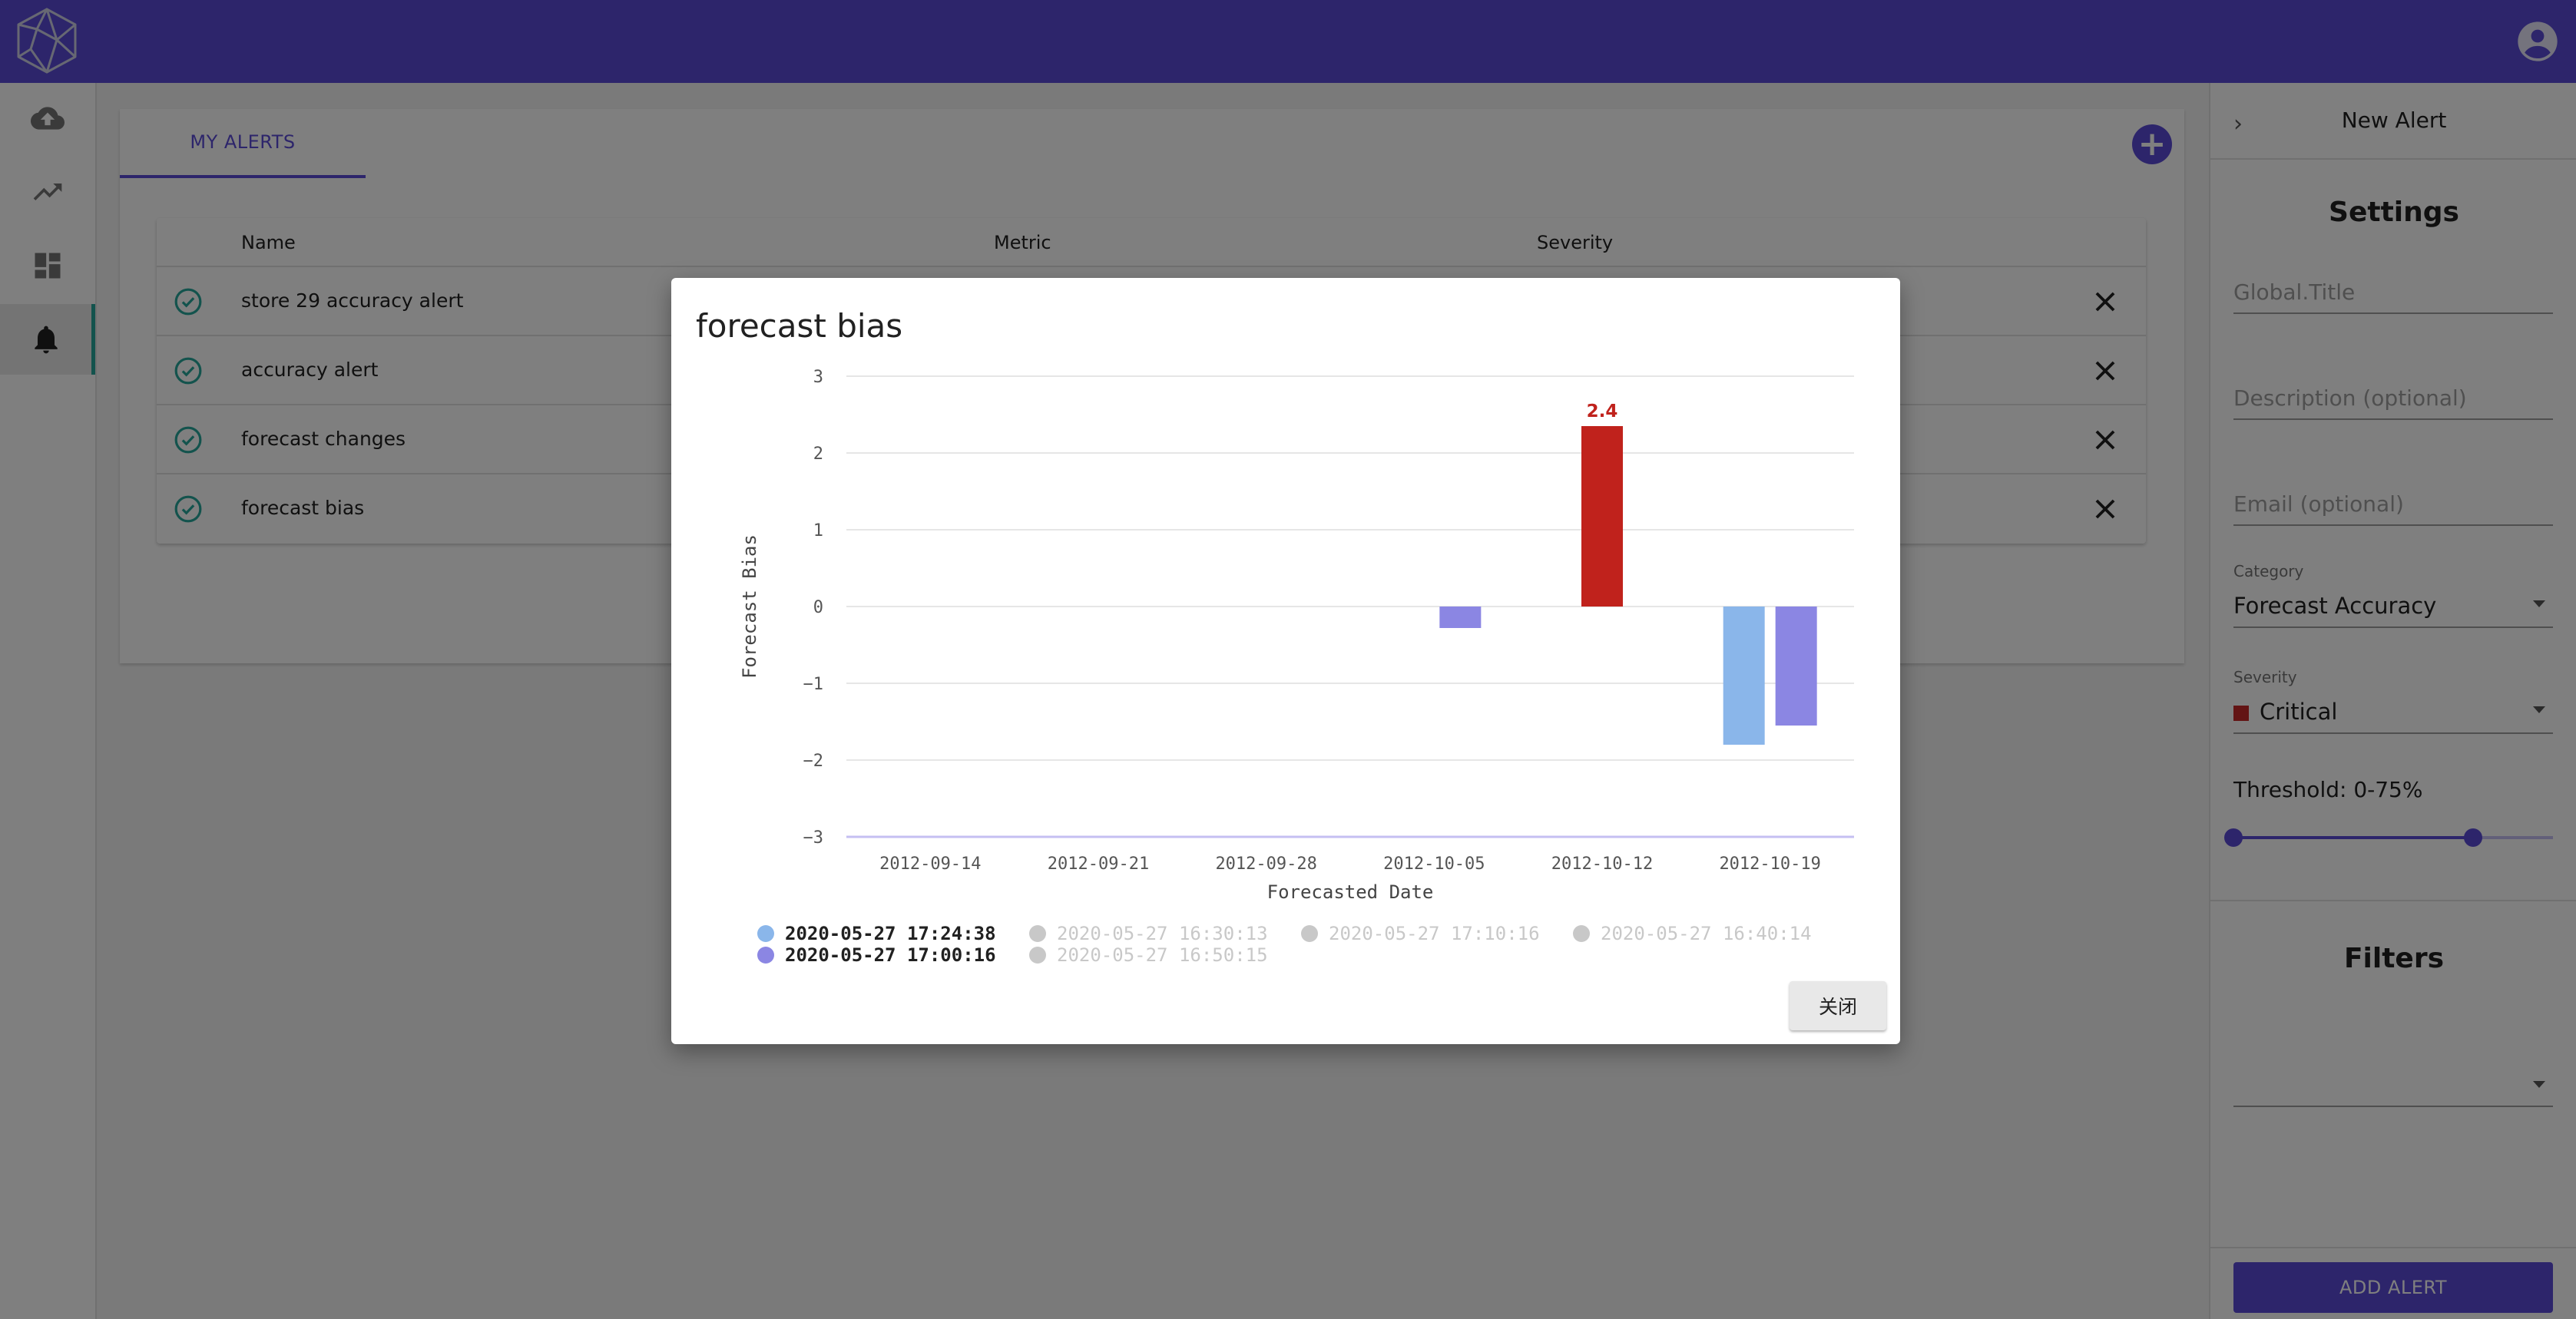  Describe the element at coordinates (1162, 955) in the screenshot. I see `legend-label: 2020-05-27 16:50:15` at that location.